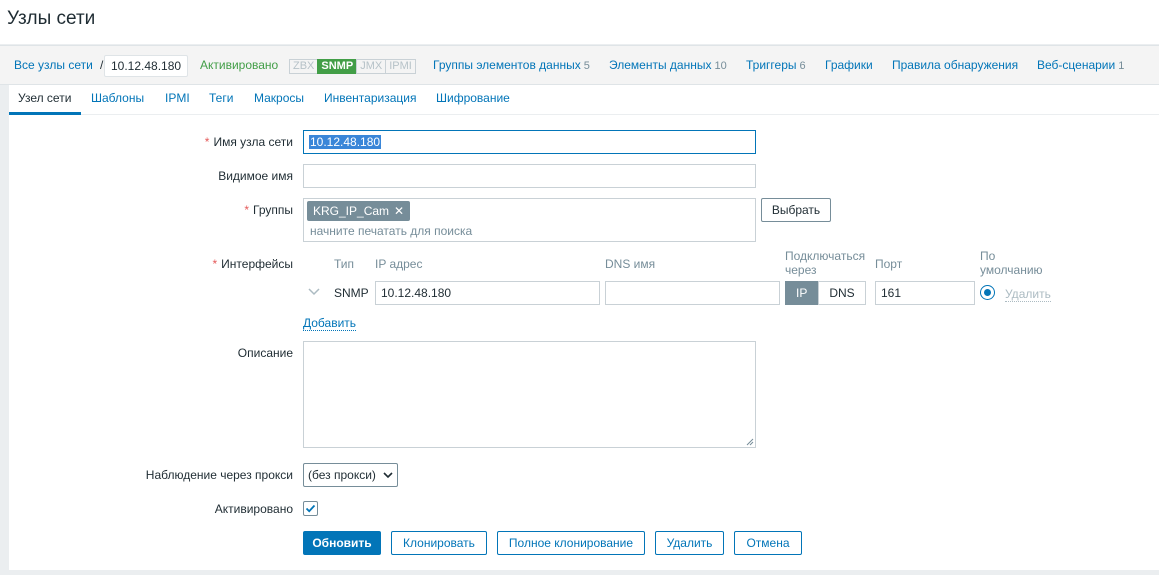  I want to click on connect-ip-button: IP, so click(802, 293).